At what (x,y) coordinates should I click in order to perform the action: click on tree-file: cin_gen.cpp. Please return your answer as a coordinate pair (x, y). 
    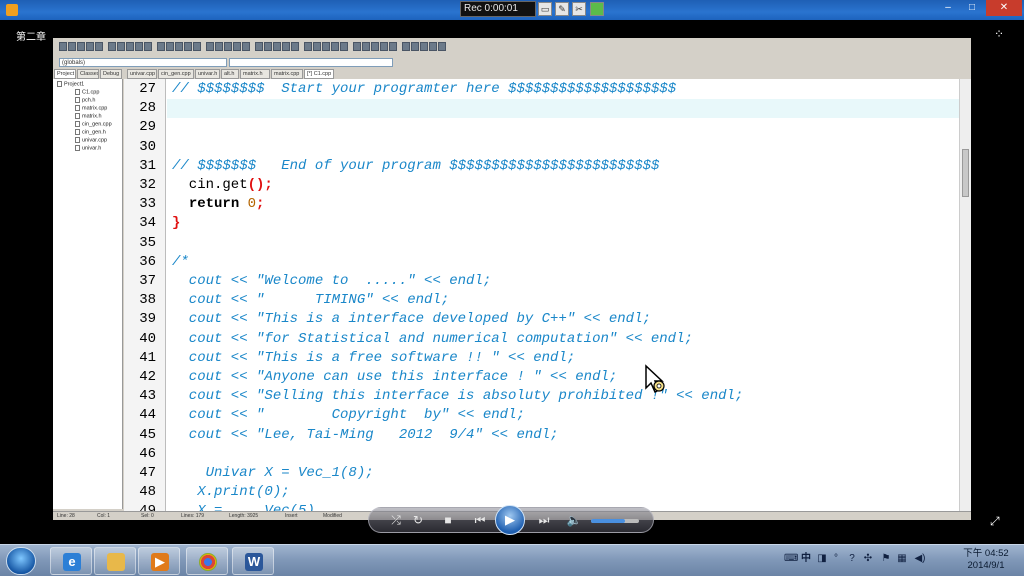
    Looking at the image, I should click on (93, 124).